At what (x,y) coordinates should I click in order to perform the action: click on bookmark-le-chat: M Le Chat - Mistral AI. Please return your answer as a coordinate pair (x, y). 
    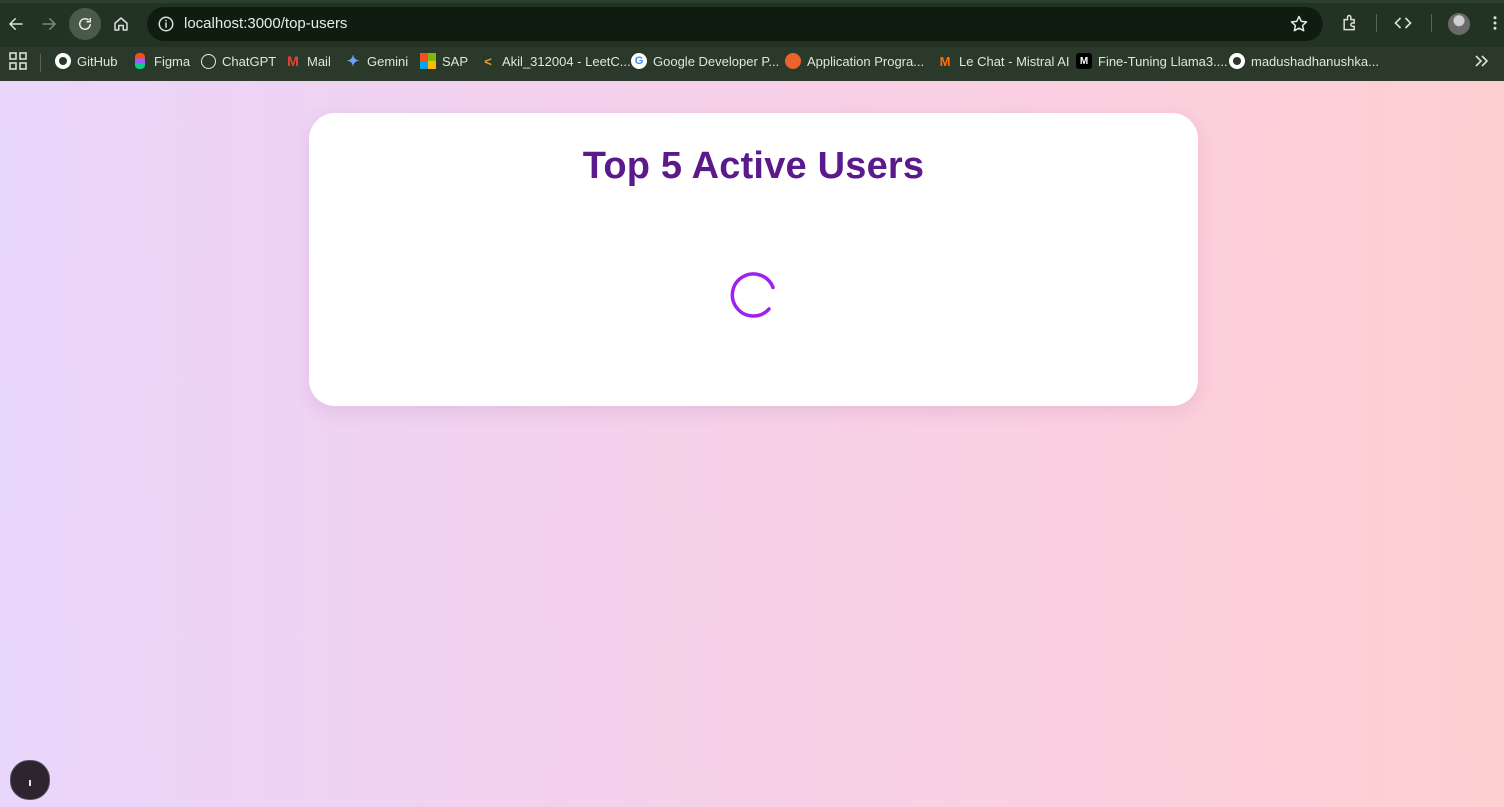
    Looking at the image, I should click on (1003, 61).